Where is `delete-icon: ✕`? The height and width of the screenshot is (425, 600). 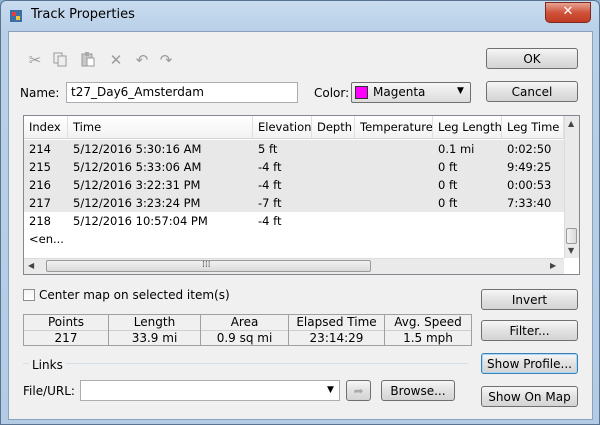 delete-icon: ✕ is located at coordinates (116, 60).